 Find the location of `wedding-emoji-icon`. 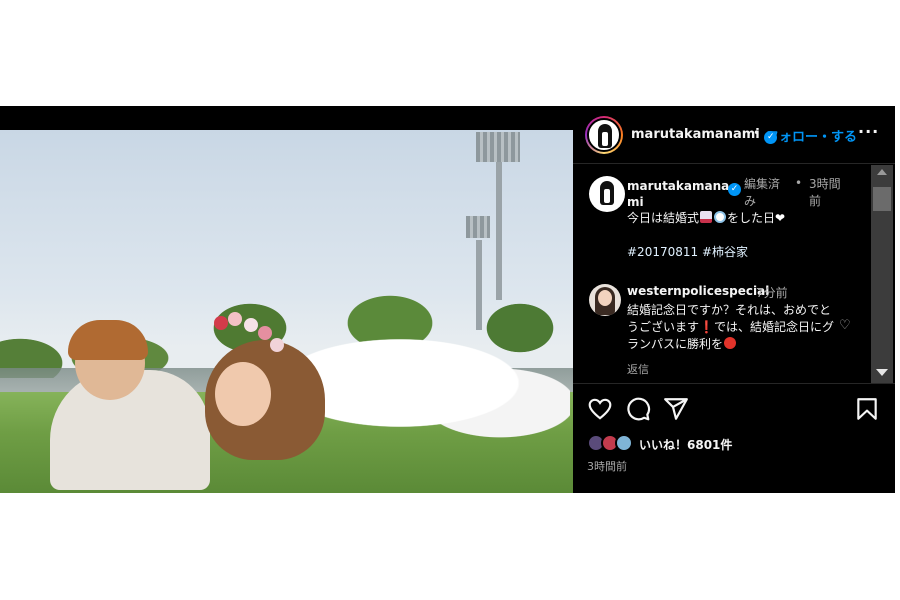

wedding-emoji-icon is located at coordinates (706, 217).